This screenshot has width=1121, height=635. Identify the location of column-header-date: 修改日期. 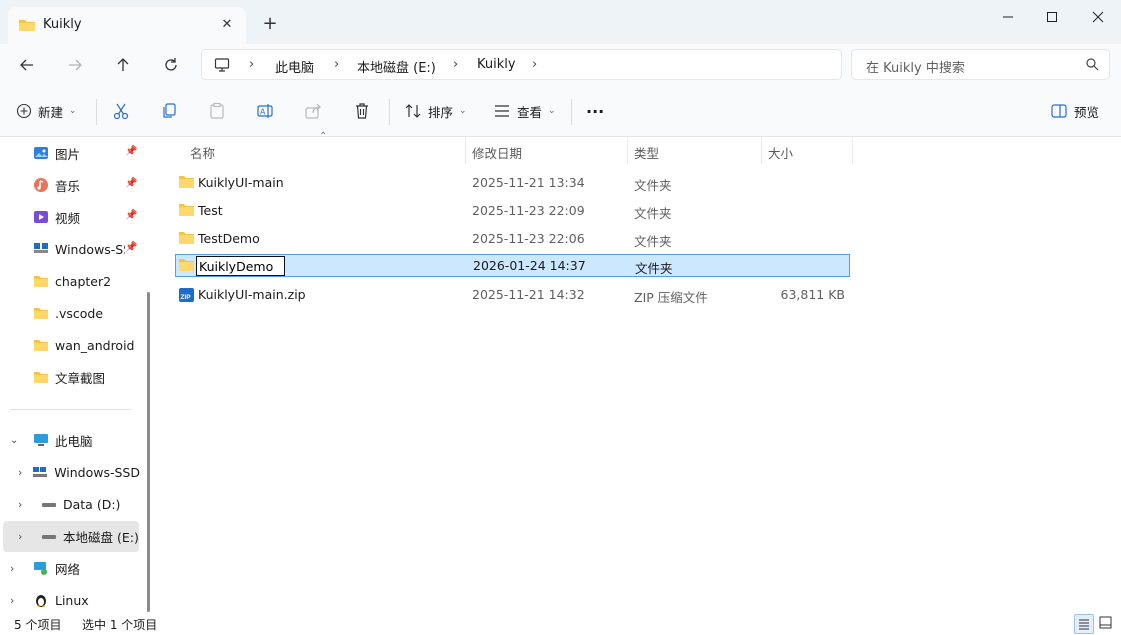
(497, 152).